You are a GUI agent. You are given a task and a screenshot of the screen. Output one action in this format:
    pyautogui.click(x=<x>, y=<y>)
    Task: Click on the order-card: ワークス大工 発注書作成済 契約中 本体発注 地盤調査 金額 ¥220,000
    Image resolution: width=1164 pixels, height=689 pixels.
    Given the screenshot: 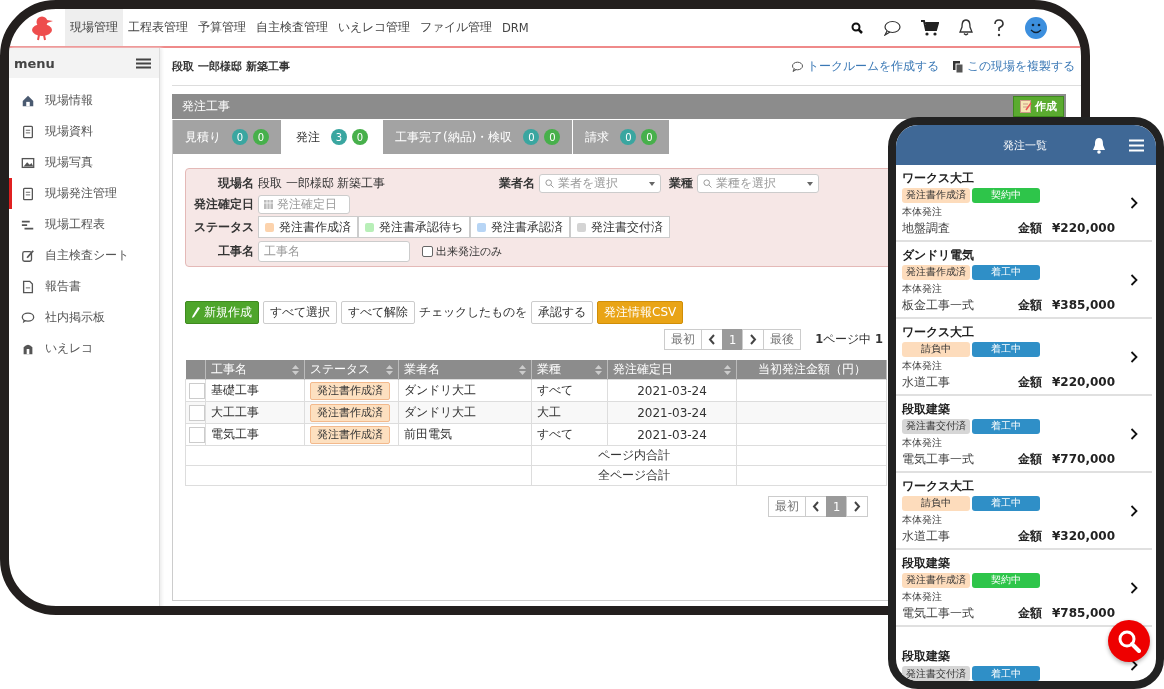 What is the action you would take?
    pyautogui.click(x=1024, y=203)
    